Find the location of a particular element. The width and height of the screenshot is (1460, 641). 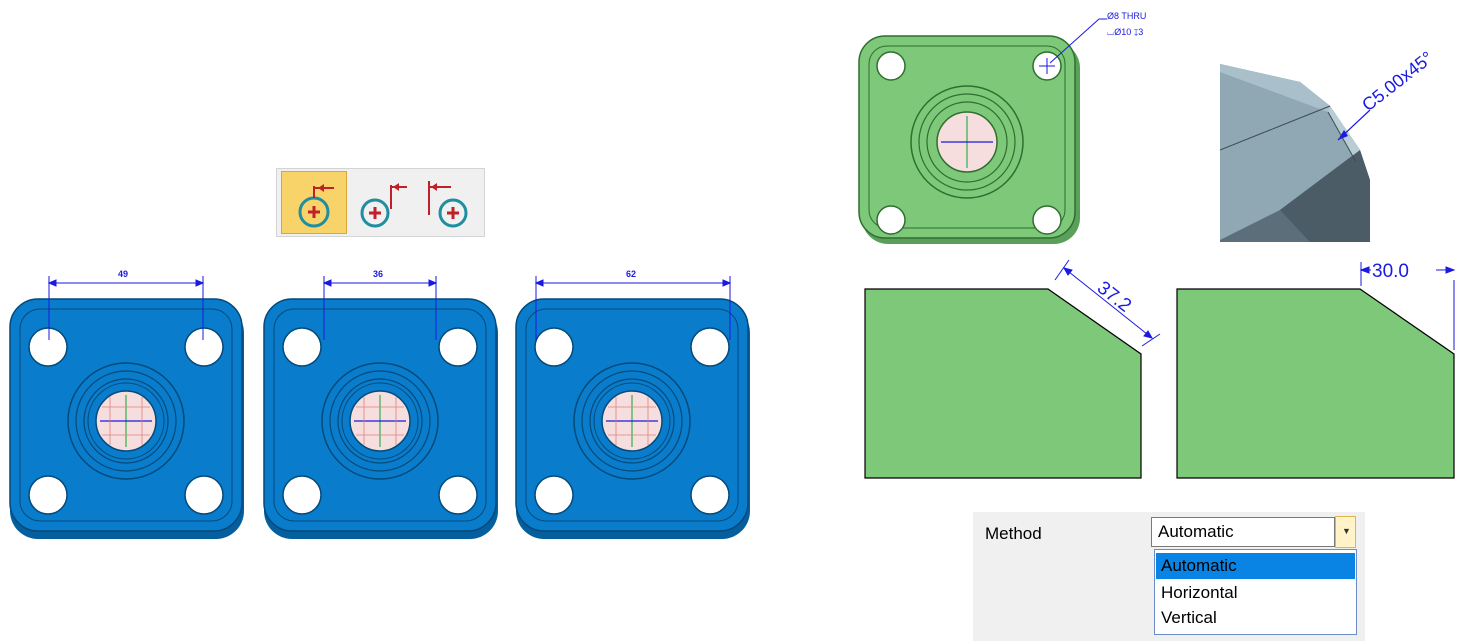

dimension-center-button is located at coordinates (382, 202).